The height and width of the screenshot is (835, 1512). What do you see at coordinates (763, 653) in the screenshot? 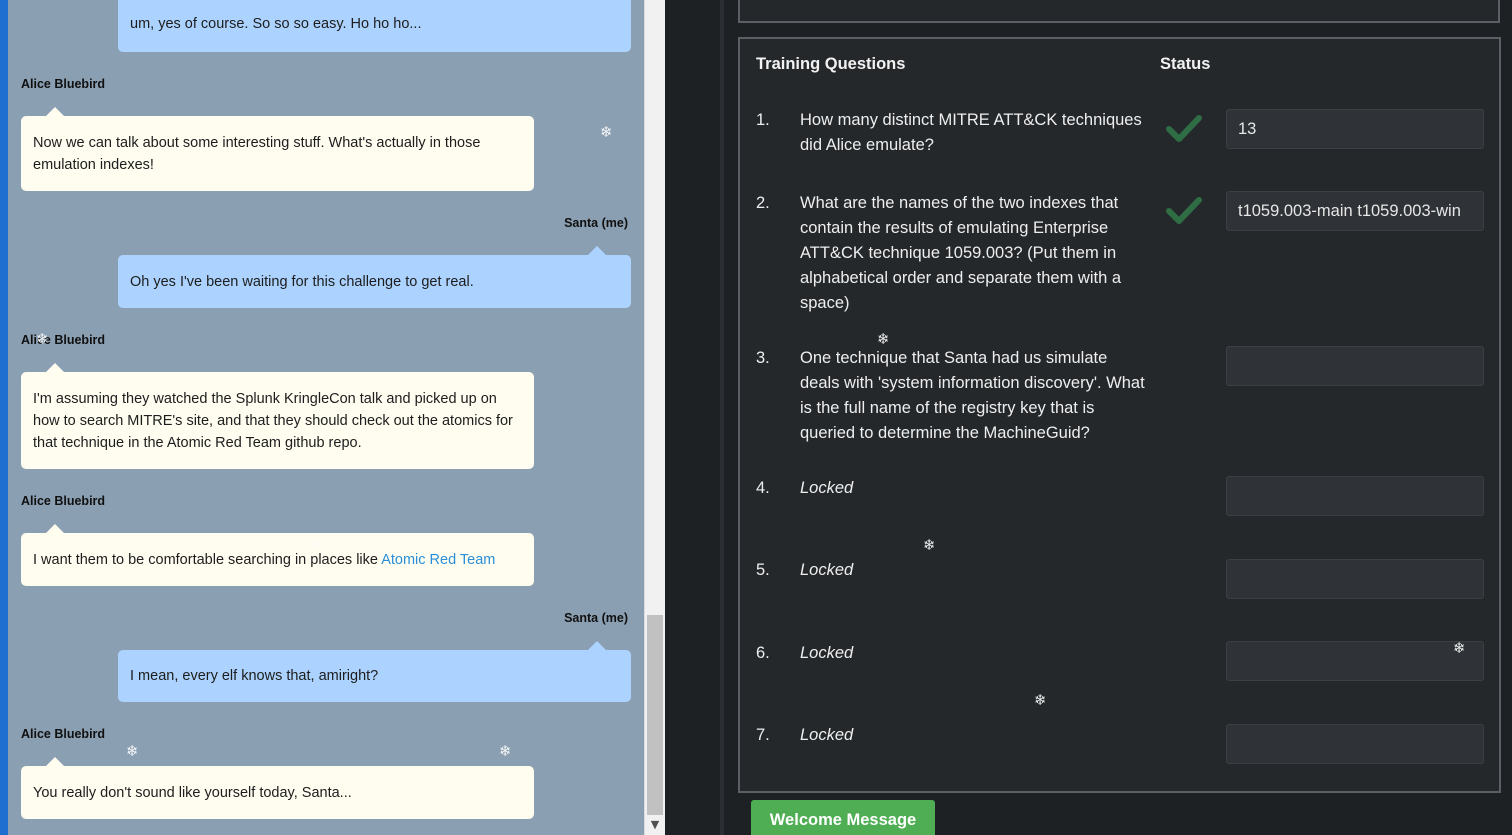
I see `question-number: 6.` at bounding box center [763, 653].